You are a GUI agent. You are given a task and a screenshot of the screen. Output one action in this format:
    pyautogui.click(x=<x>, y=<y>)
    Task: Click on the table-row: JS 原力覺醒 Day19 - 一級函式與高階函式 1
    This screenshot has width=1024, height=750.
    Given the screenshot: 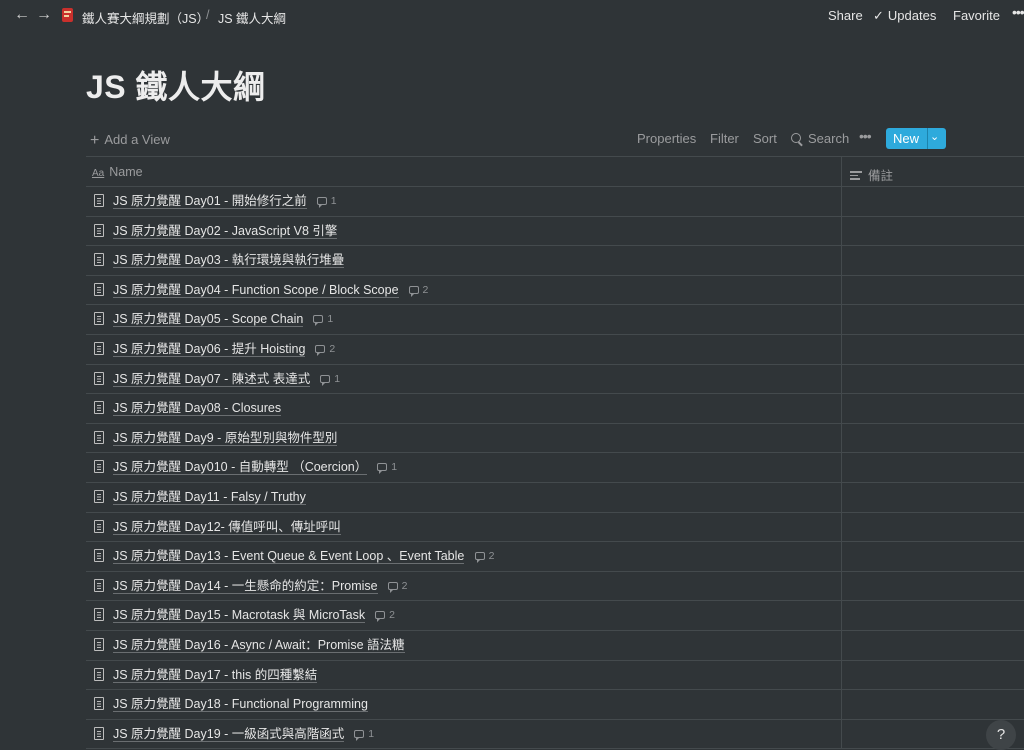 What is the action you would take?
    pyautogui.click(x=555, y=734)
    